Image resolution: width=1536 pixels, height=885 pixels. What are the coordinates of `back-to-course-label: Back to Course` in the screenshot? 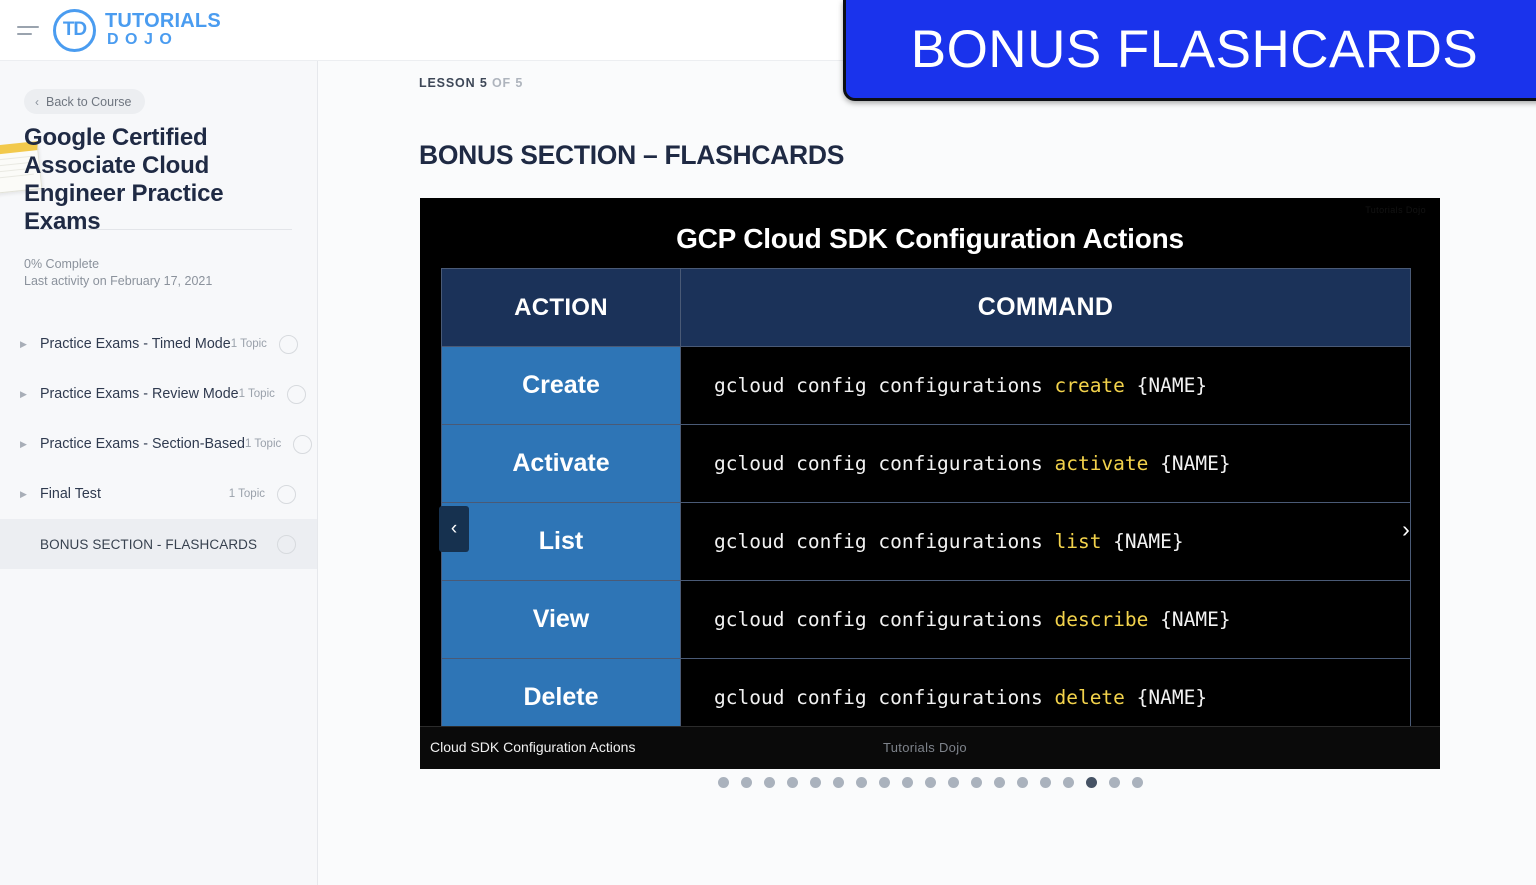 It's located at (89, 101).